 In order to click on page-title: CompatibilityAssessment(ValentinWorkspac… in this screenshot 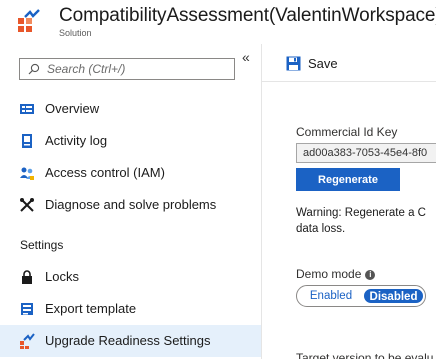, I will do `click(247, 15)`.